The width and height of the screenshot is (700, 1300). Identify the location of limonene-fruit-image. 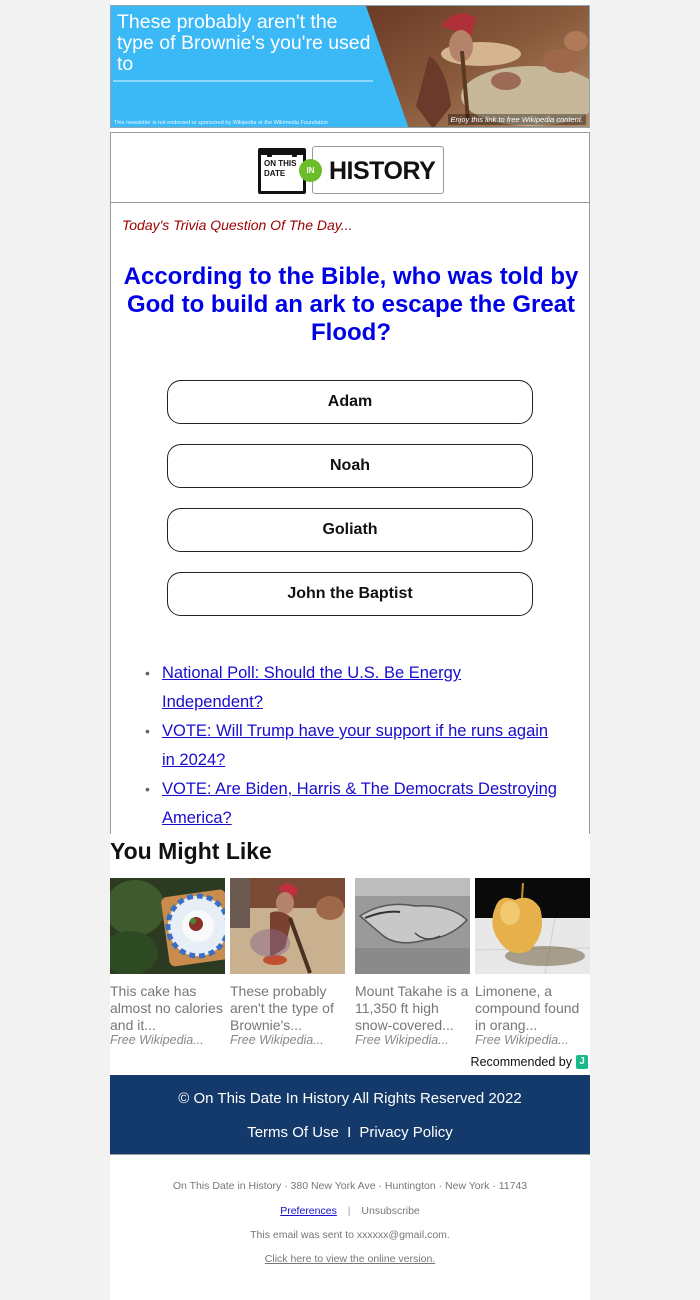
(532, 926).